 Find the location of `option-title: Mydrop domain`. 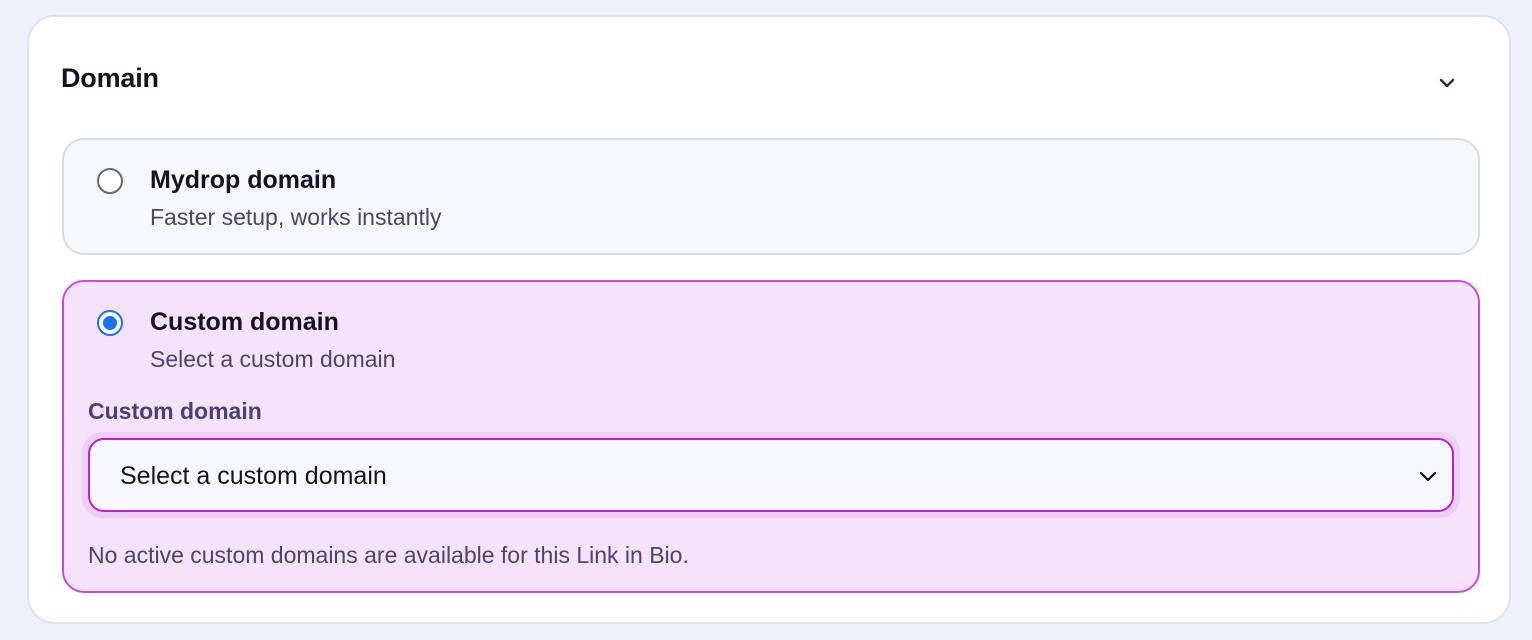

option-title: Mydrop domain is located at coordinates (243, 180).